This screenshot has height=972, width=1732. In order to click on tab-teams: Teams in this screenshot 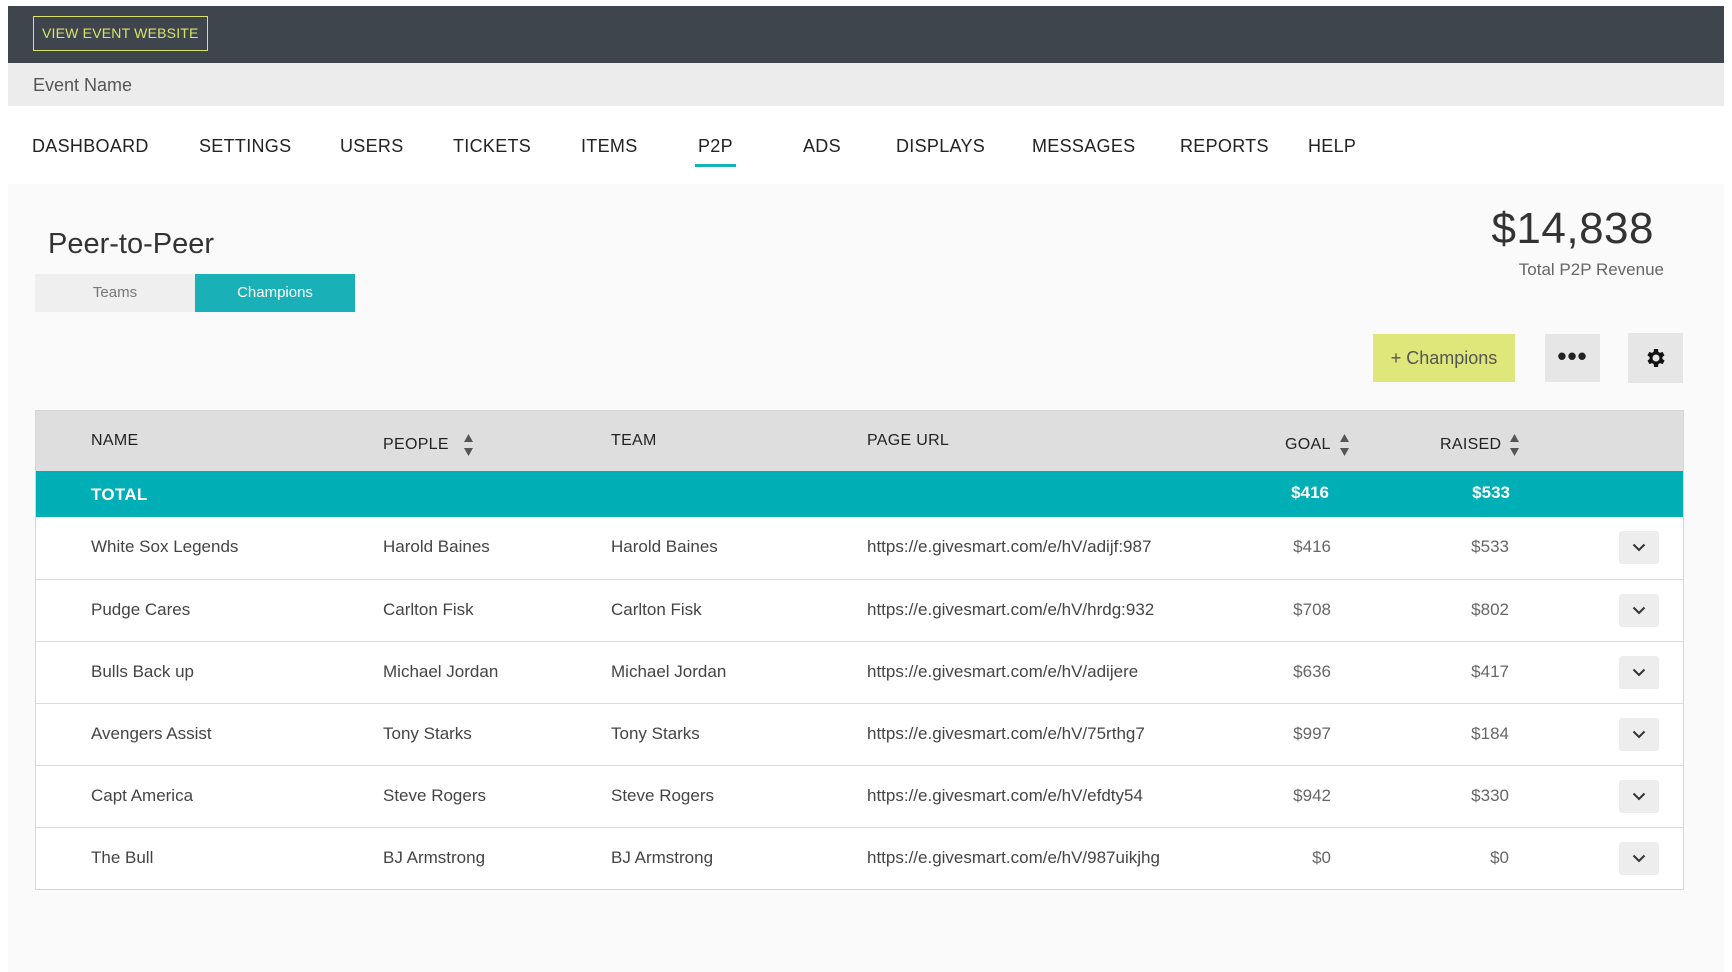, I will do `click(115, 293)`.